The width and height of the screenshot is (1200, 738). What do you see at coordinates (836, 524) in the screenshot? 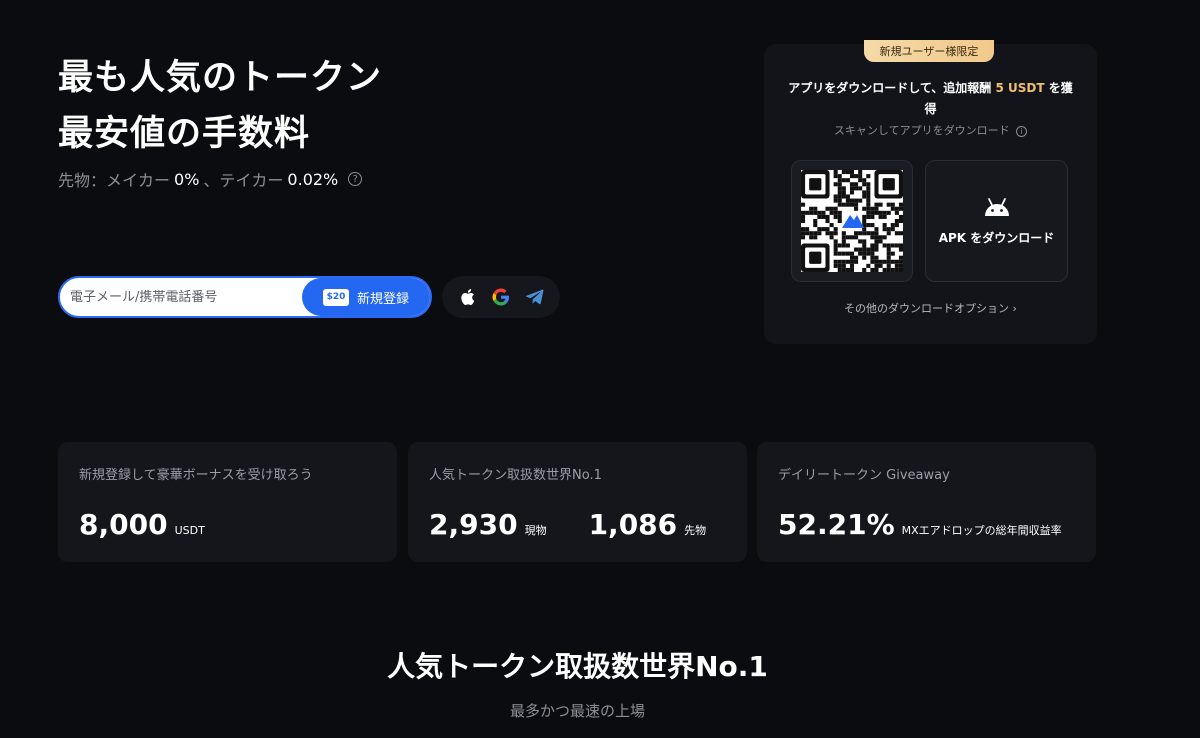
I see `stat-value: 52.21%` at bounding box center [836, 524].